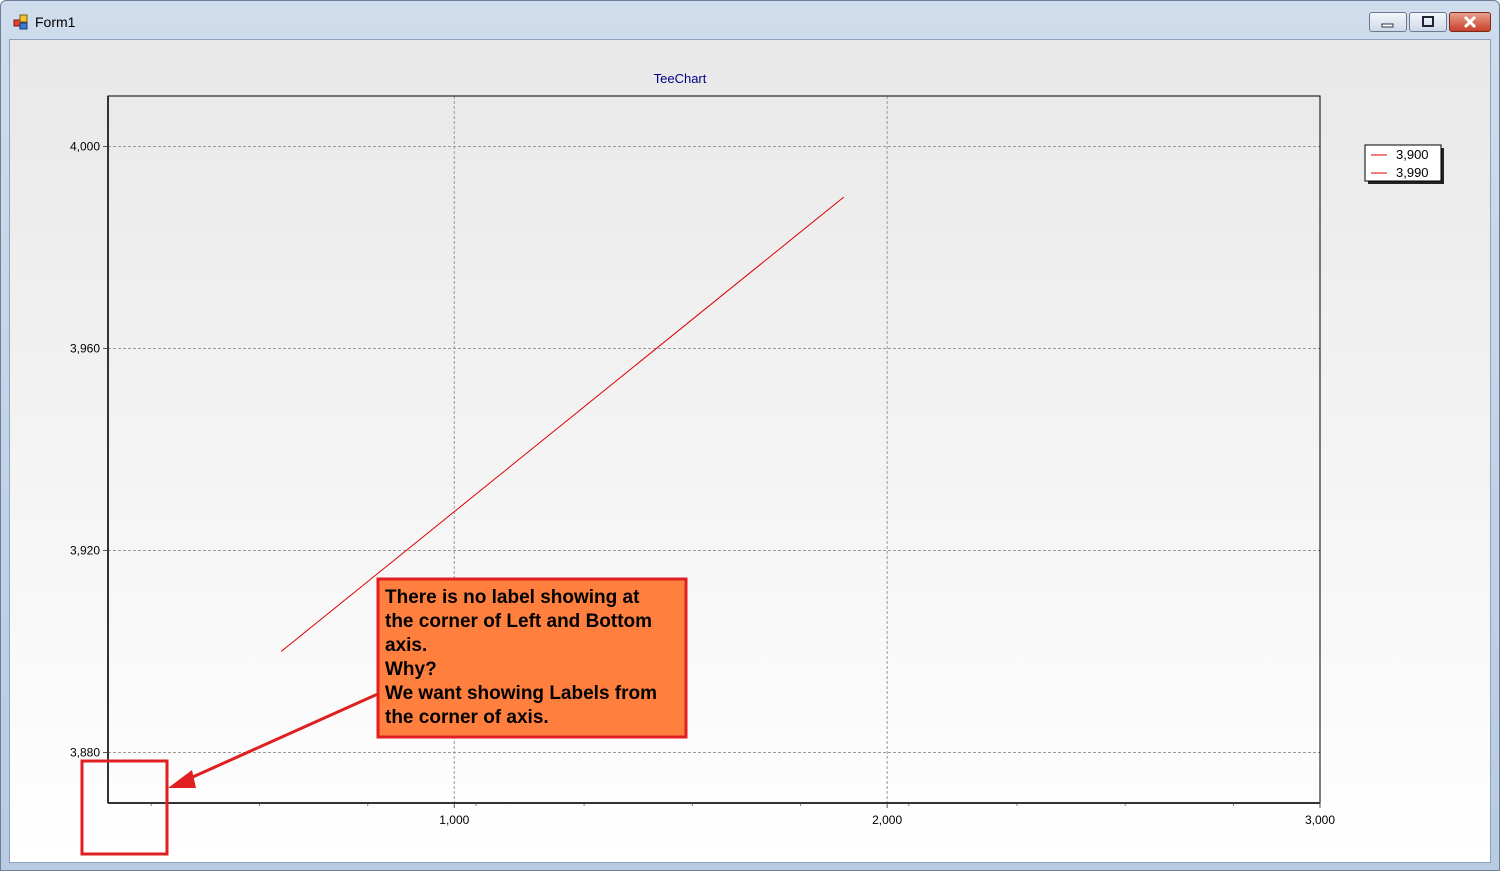  What do you see at coordinates (518, 621) in the screenshot?
I see `callout-line-2: the corner of Left and Bottom` at bounding box center [518, 621].